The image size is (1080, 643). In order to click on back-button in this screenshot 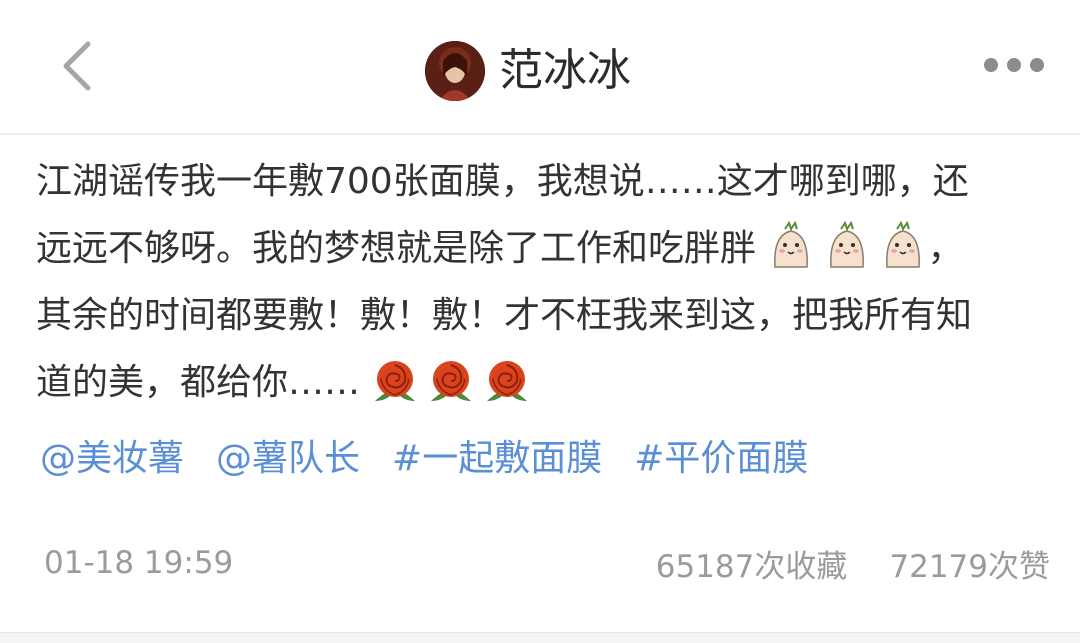, I will do `click(79, 66)`.